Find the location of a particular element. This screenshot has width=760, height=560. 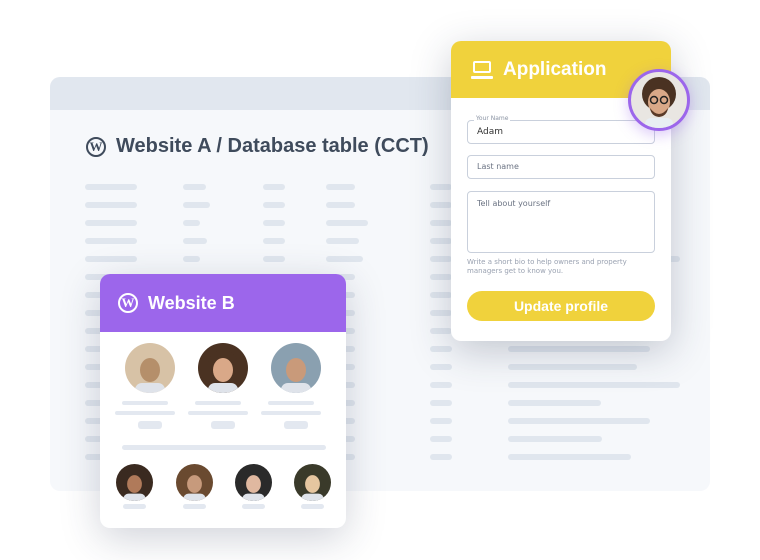

avatar-profile-man-beard is located at coordinates (296, 368).